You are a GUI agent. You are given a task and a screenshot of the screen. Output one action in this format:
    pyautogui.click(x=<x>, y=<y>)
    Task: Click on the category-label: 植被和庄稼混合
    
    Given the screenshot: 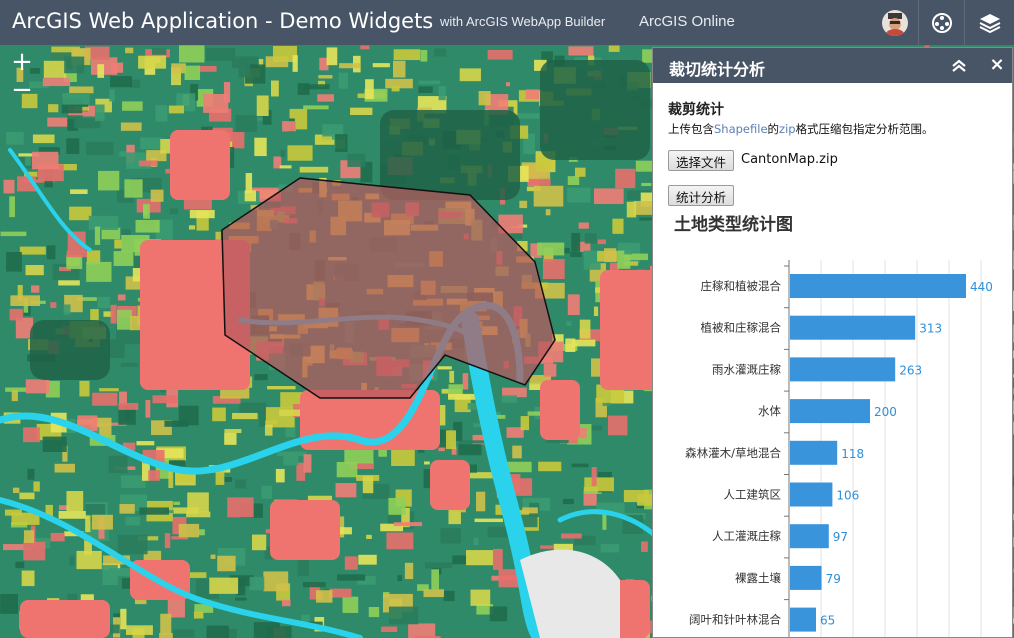 What is the action you would take?
    pyautogui.click(x=741, y=328)
    